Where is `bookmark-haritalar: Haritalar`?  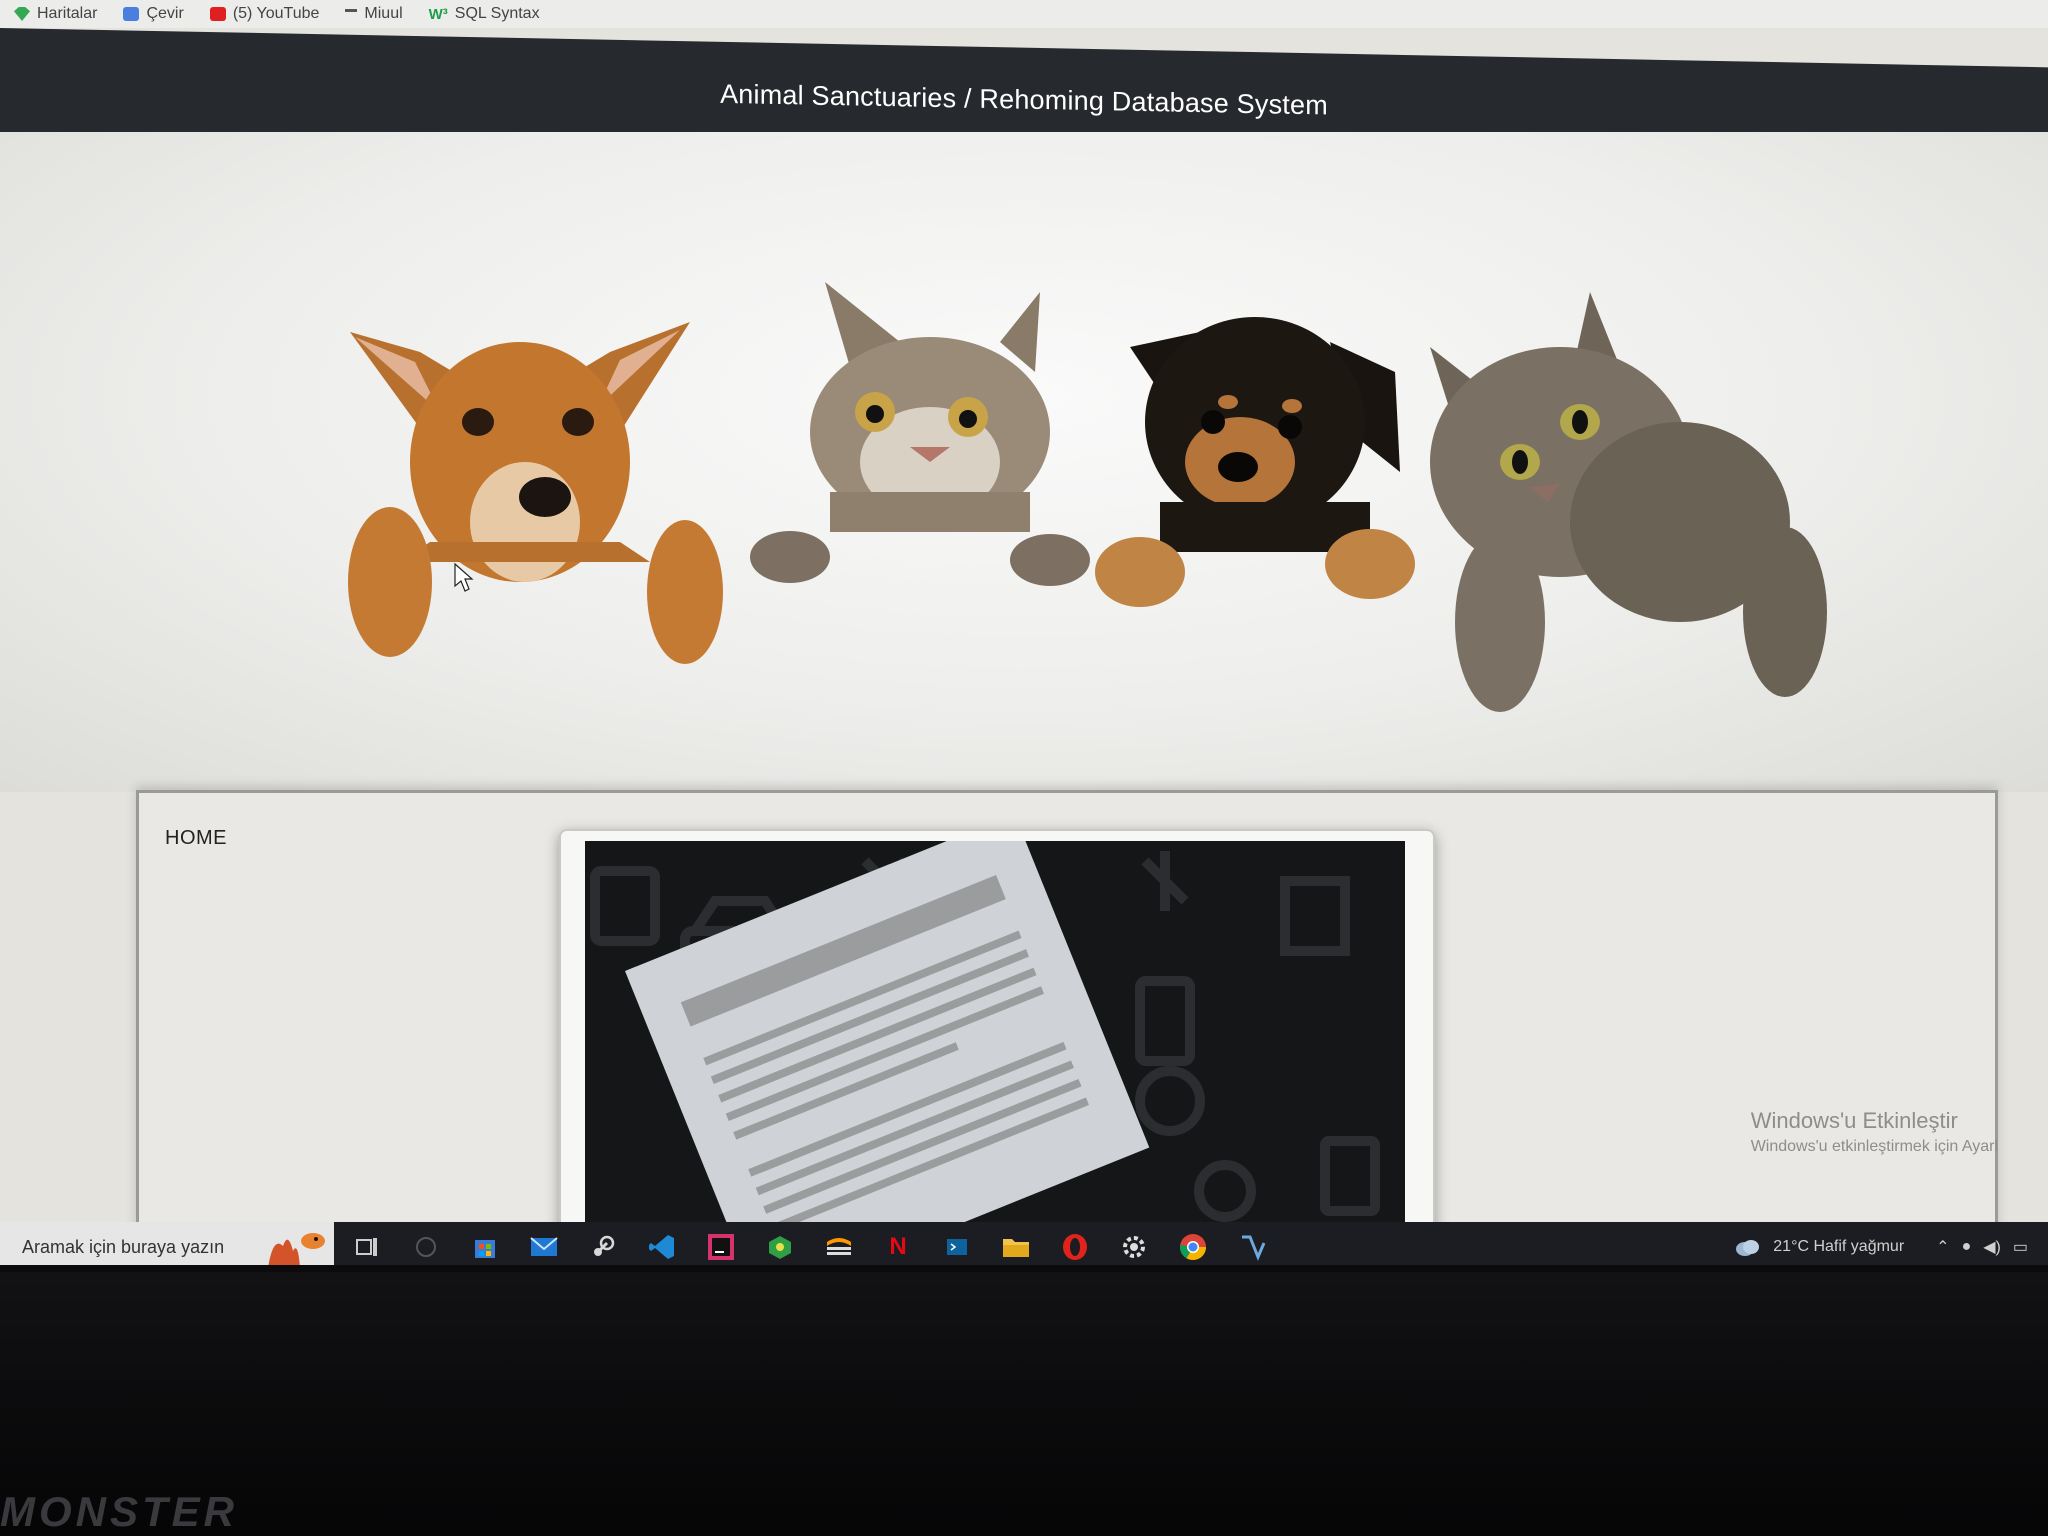
bookmark-haritalar: Haritalar is located at coordinates (55, 14).